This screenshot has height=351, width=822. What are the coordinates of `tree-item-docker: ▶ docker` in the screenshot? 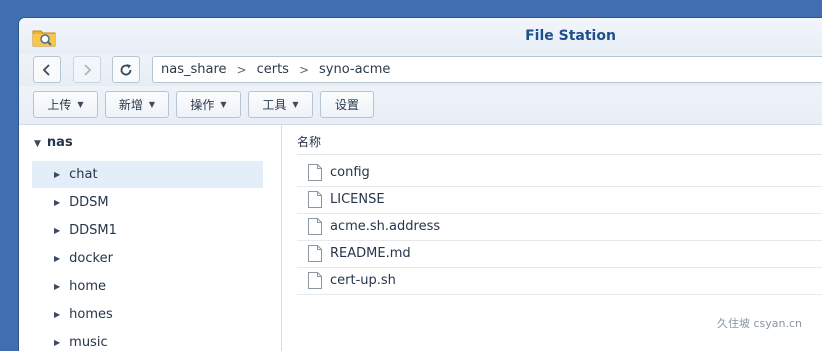 It's located at (147, 258).